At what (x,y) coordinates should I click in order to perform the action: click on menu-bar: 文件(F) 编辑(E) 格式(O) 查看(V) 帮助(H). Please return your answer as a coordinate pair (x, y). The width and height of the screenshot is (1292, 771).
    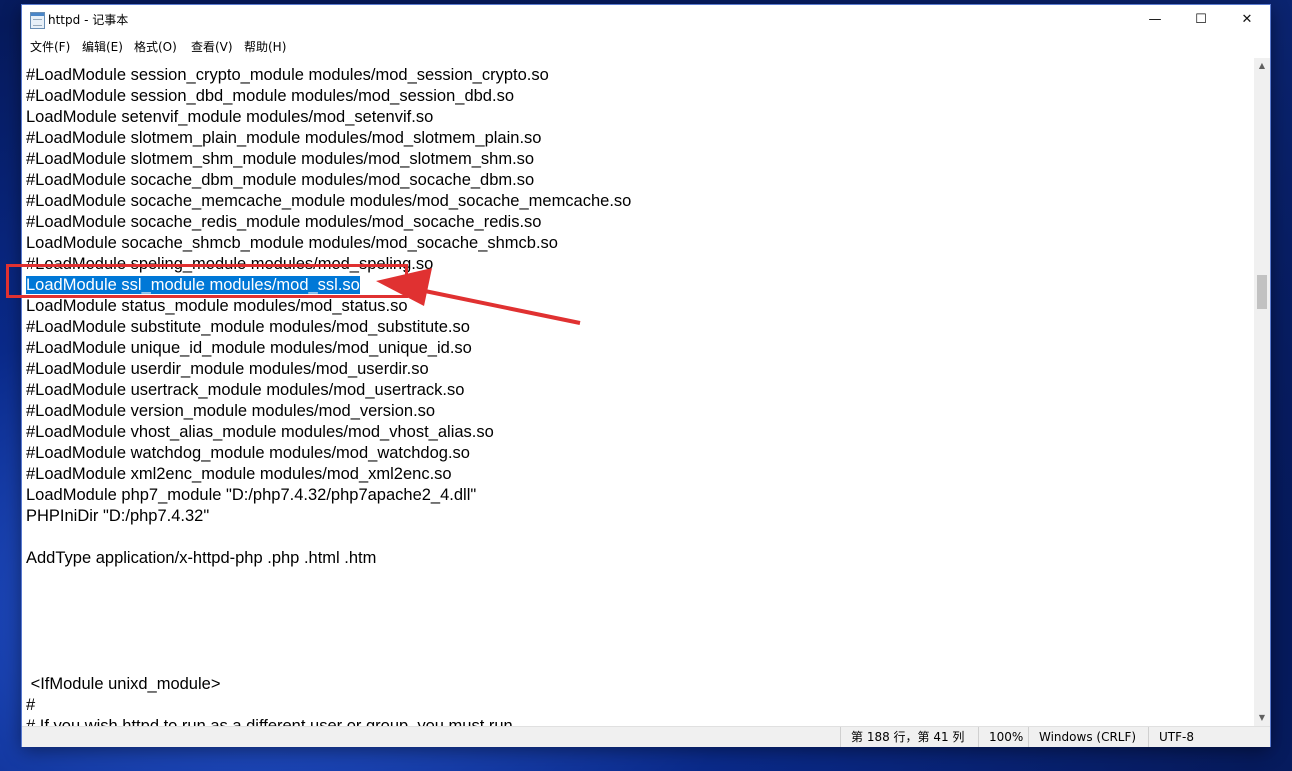
    Looking at the image, I should click on (646, 46).